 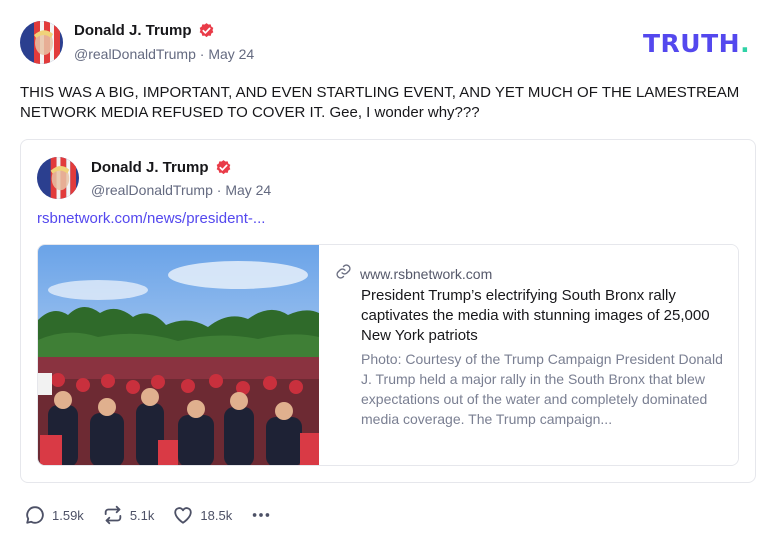 What do you see at coordinates (248, 190) in the screenshot?
I see `quoted-post-date: May 24` at bounding box center [248, 190].